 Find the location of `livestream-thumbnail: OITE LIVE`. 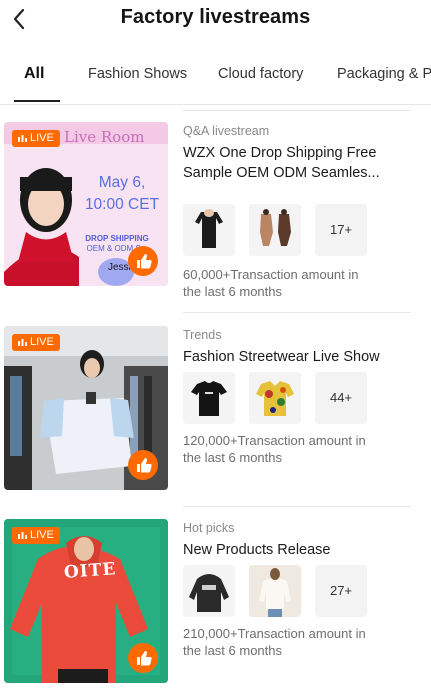

livestream-thumbnail: OITE LIVE is located at coordinates (86, 601).